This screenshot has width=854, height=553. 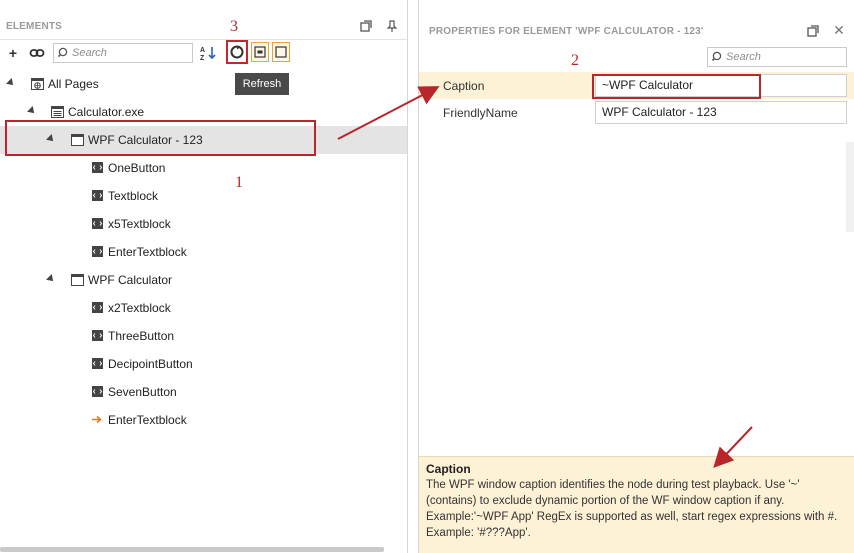 What do you see at coordinates (676, 86) in the screenshot?
I see `annotation-box-caption-value` at bounding box center [676, 86].